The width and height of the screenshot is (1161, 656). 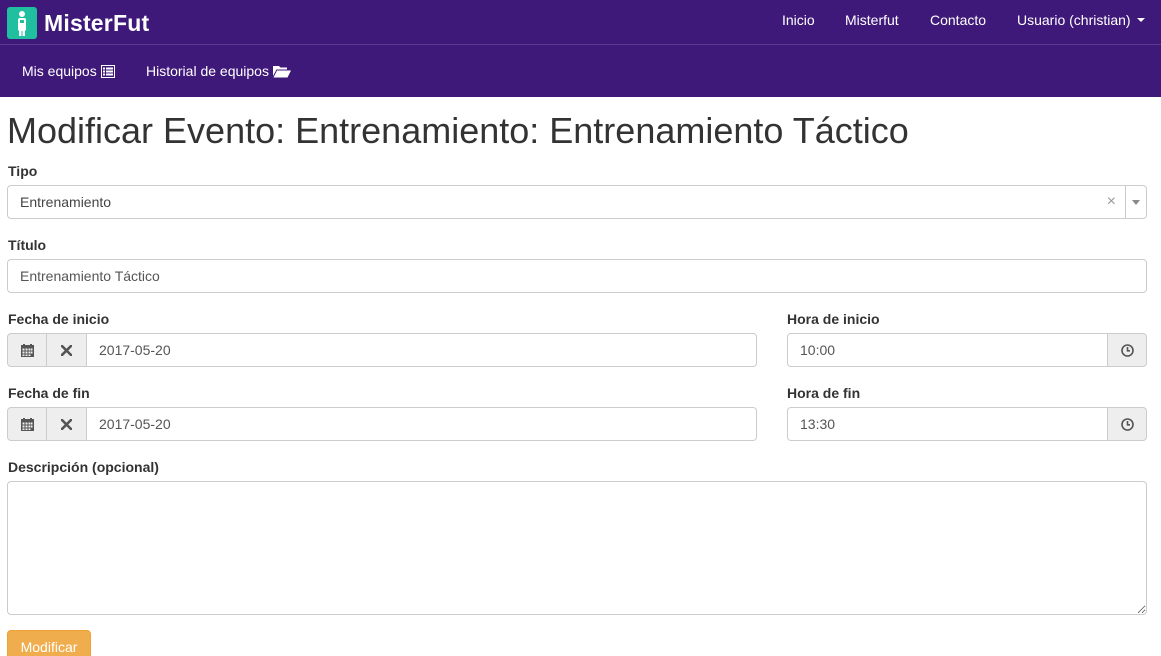 What do you see at coordinates (1111, 202) in the screenshot?
I see `clear-selection-icon: ×` at bounding box center [1111, 202].